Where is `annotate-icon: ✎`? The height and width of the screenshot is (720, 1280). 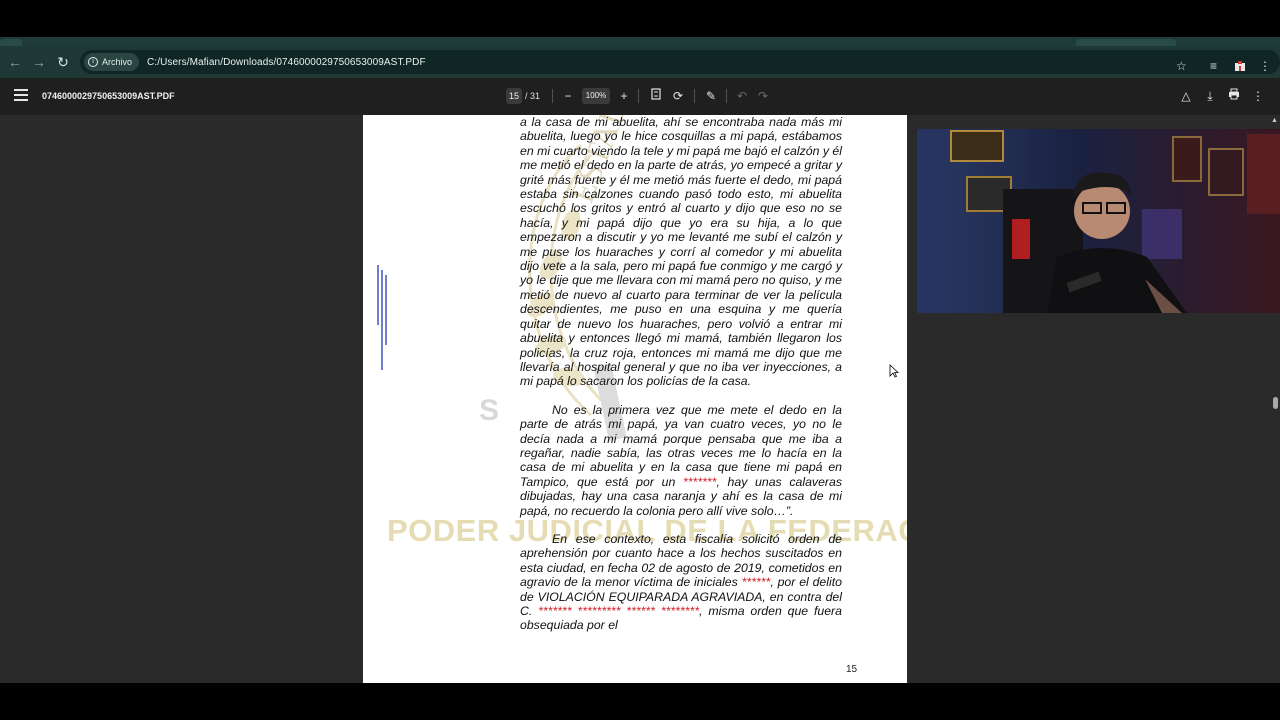
annotate-icon: ✎ is located at coordinates (711, 96).